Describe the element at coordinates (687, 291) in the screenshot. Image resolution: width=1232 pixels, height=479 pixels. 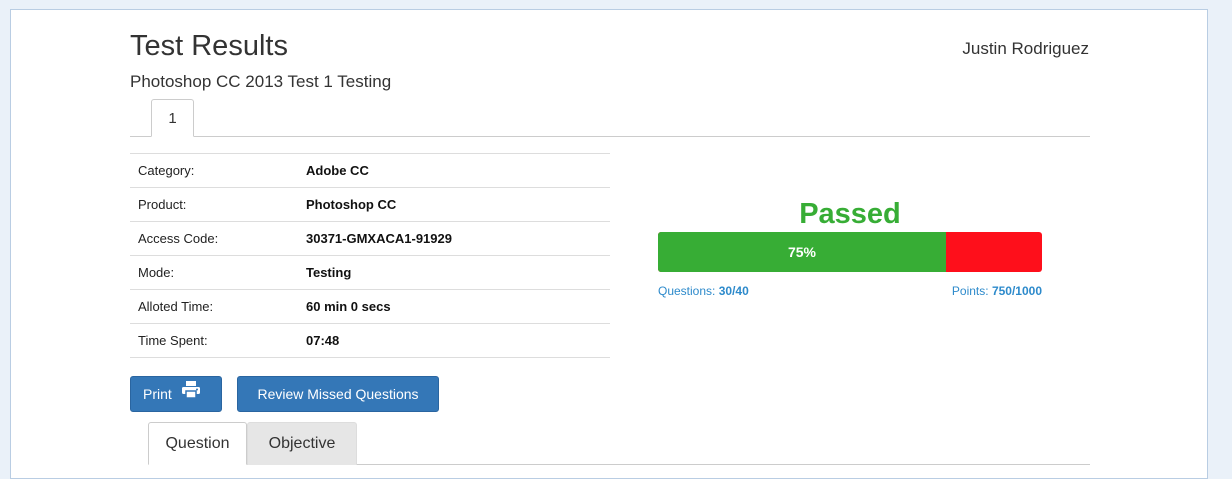
I see `questions-label: Questions:` at that location.